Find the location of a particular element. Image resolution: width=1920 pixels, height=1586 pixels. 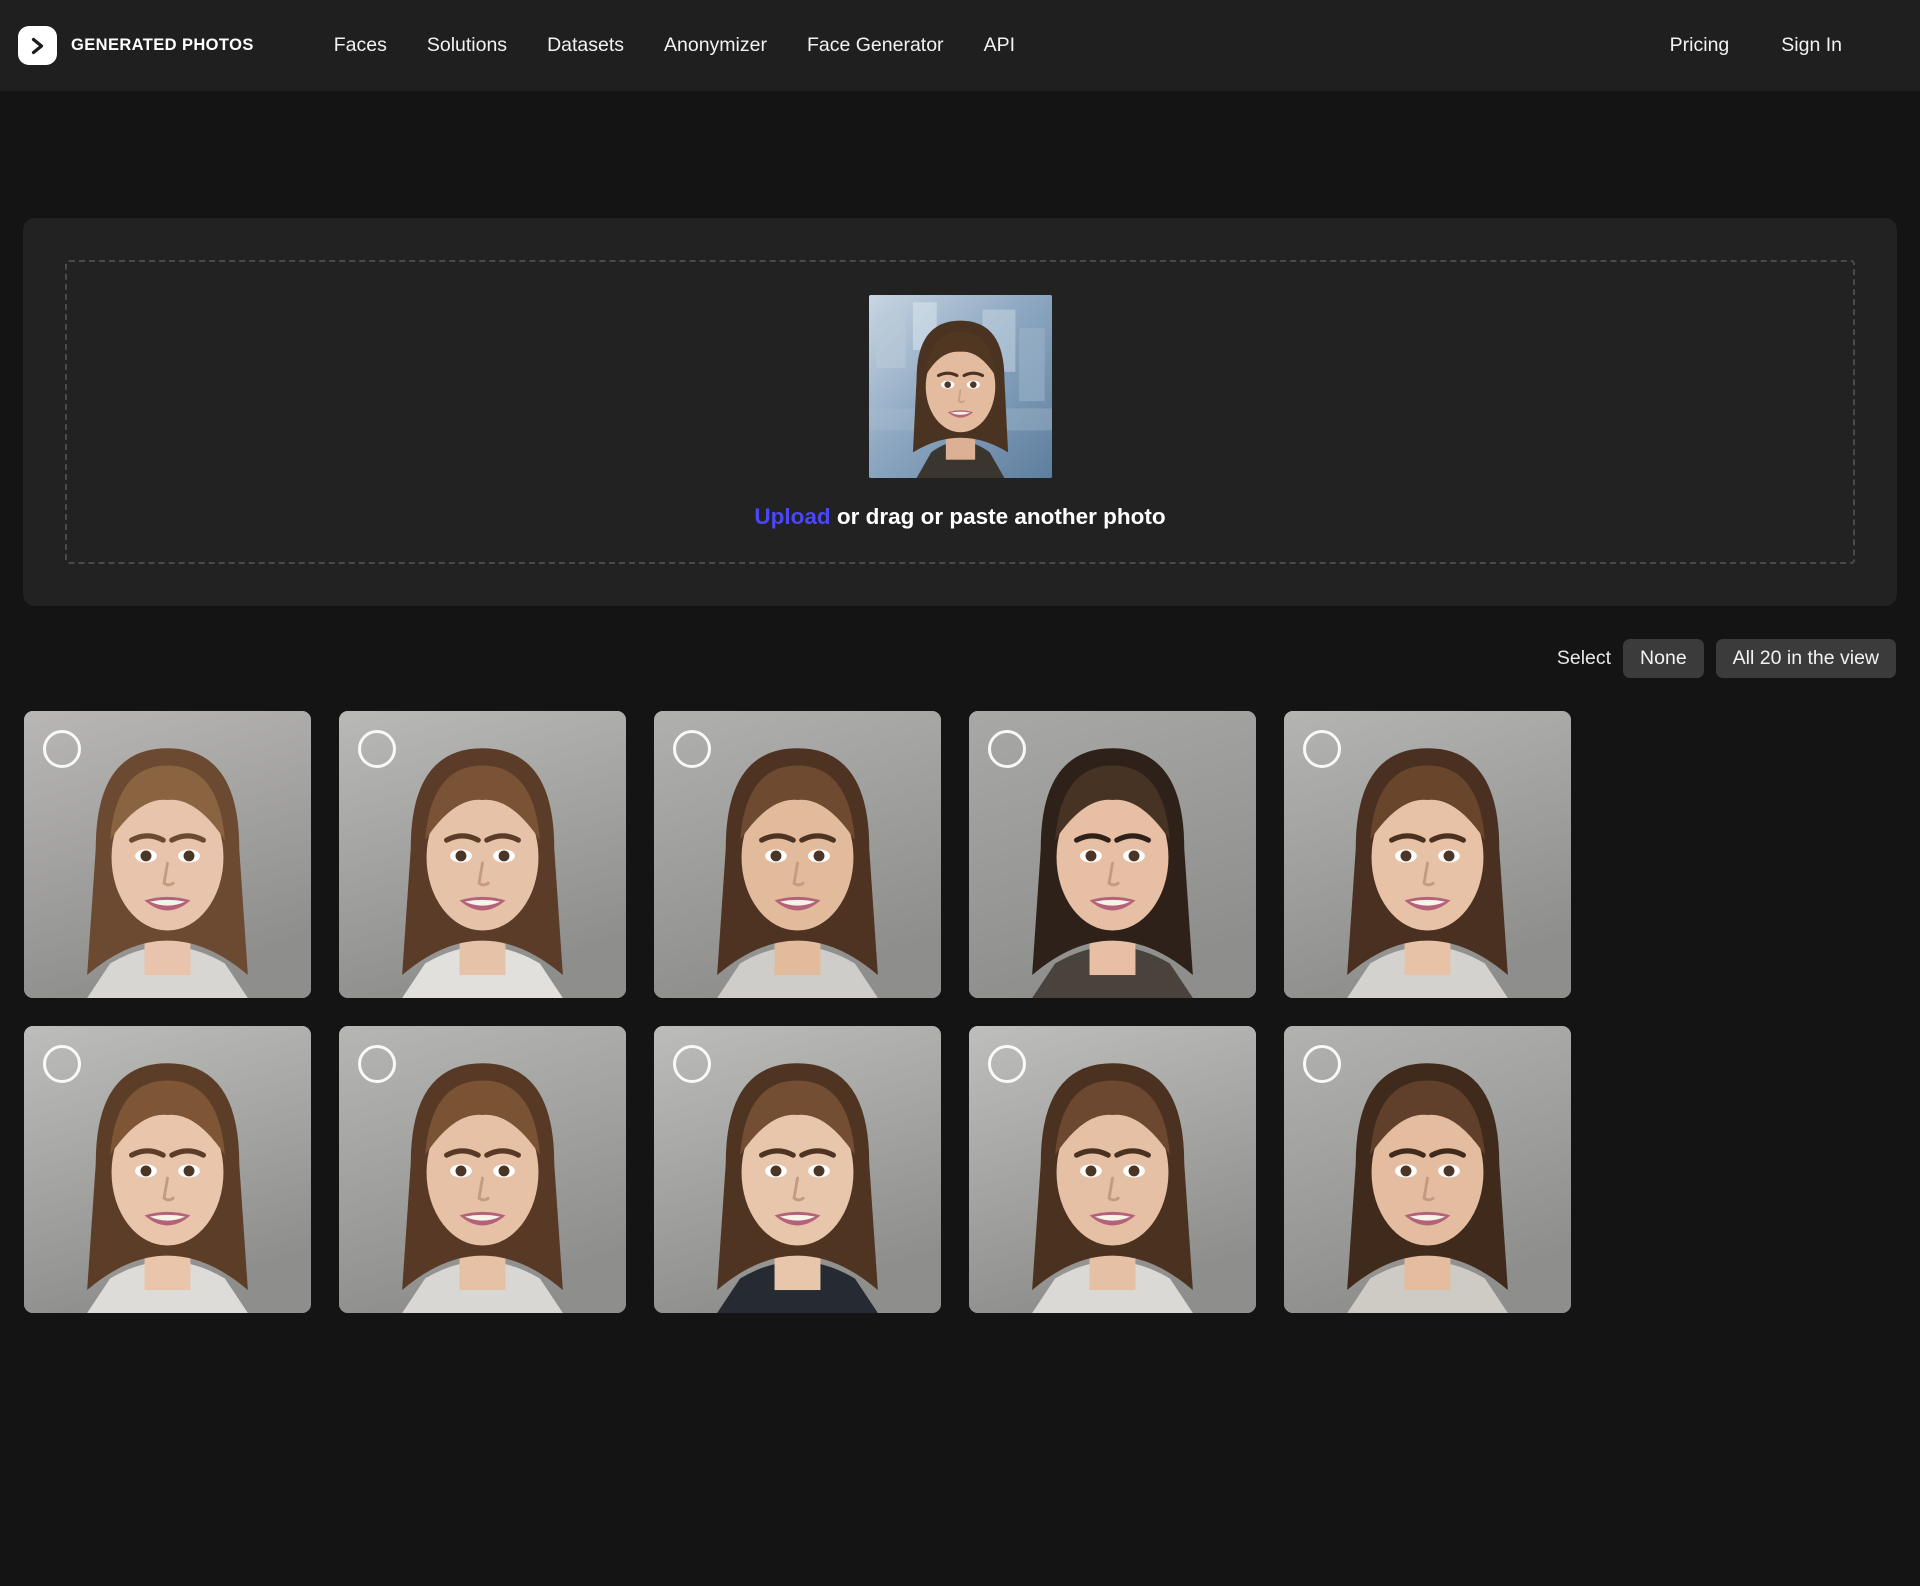

brand-name: GENERATED PHOTOS is located at coordinates (162, 45).